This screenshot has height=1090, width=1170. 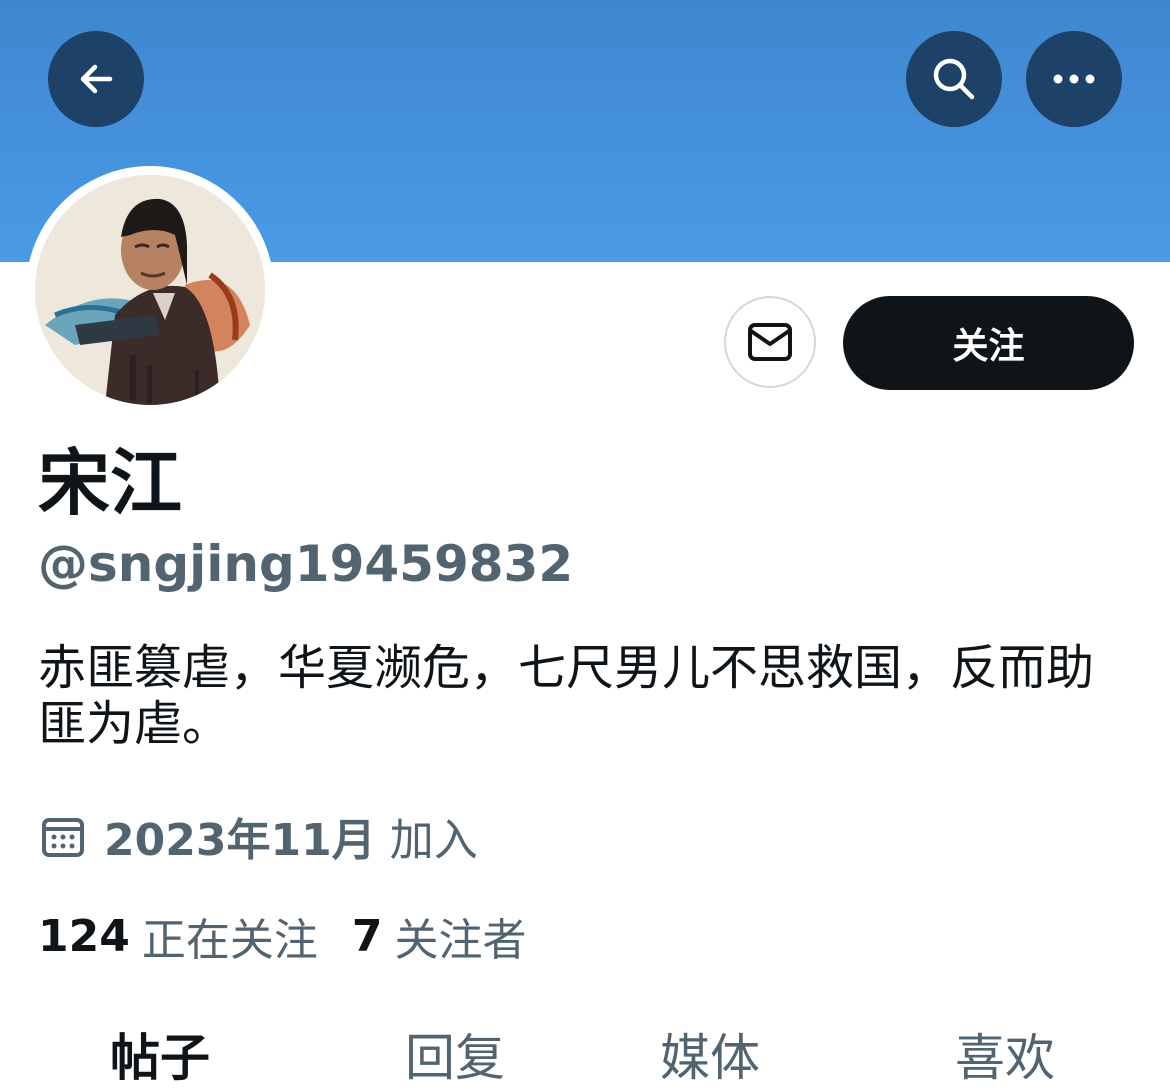 I want to click on profile-tabs: 帖子 回复 媒体 喜欢, so click(x=585, y=1053).